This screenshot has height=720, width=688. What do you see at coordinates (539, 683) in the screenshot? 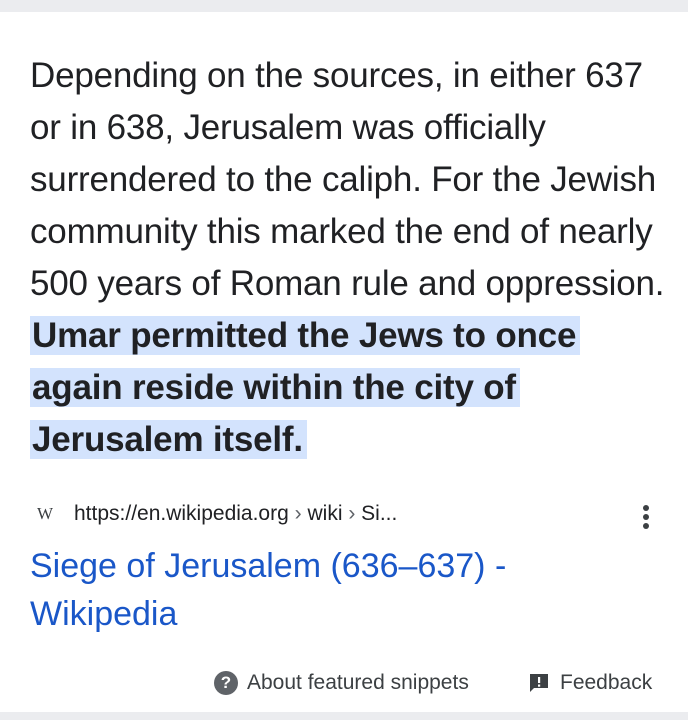
I see `feedback-icon` at bounding box center [539, 683].